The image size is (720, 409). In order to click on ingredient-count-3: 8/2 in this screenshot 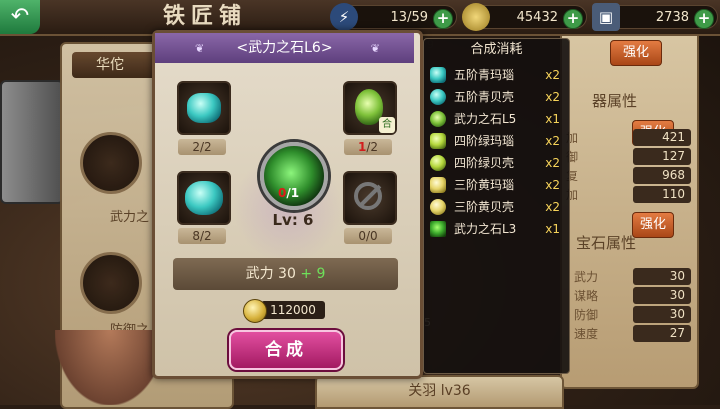, I will do `click(202, 236)`.